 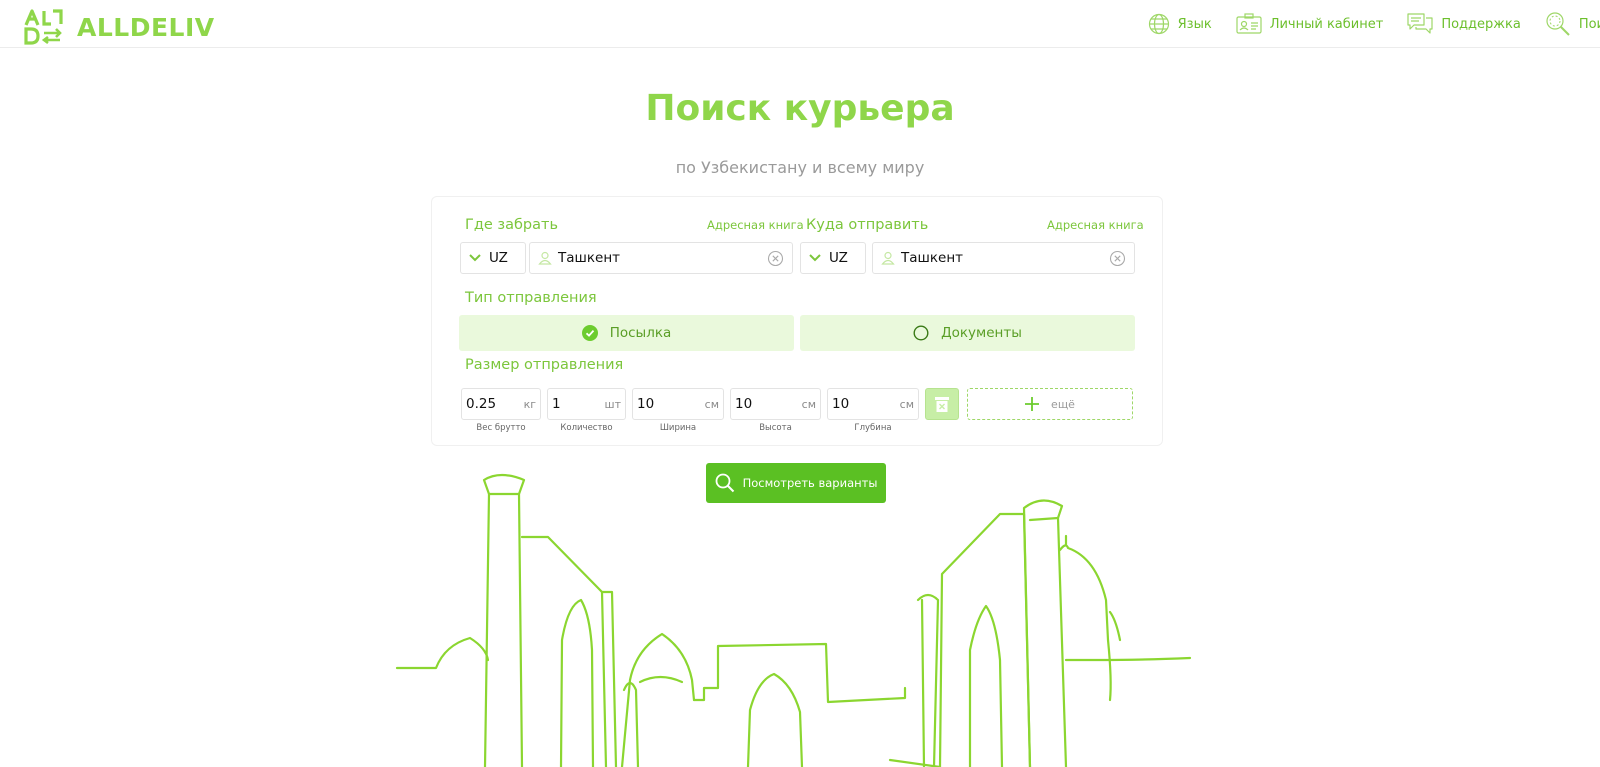 I want to click on type-option-documents: Документы, so click(x=967, y=333).